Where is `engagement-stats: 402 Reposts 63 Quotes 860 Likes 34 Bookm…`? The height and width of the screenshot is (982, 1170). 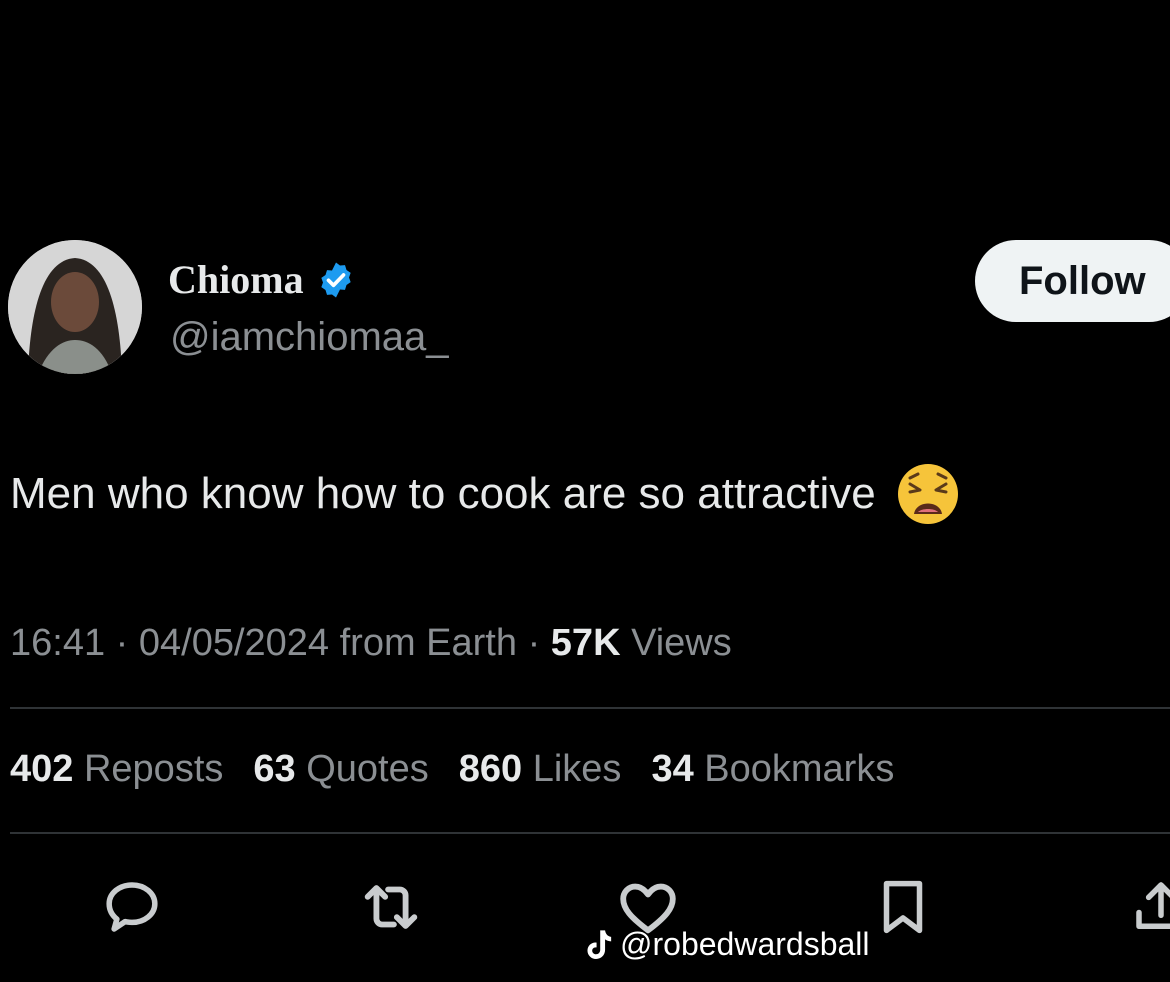 engagement-stats: 402 Reposts 63 Quotes 860 Likes 34 Bookm… is located at coordinates (452, 769).